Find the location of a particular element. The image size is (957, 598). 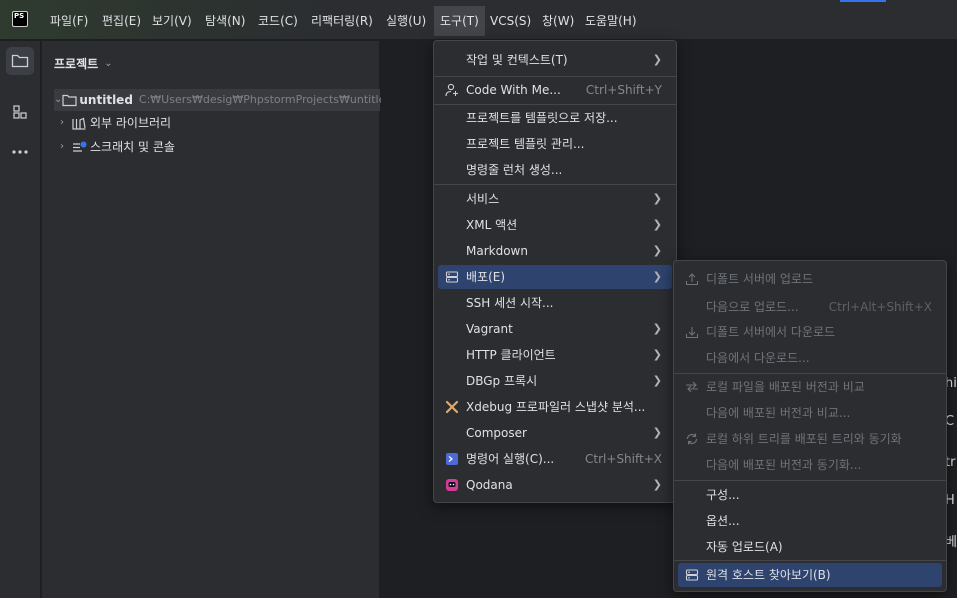

structure-tool-button is located at coordinates (20, 112).